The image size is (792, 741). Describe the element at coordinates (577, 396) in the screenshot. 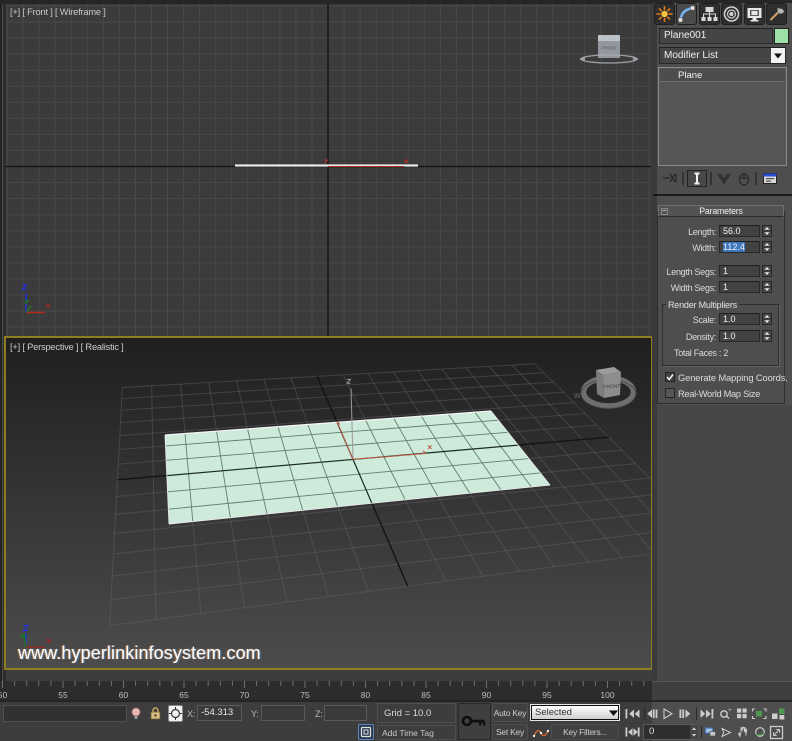

I see `svg-text: W` at that location.